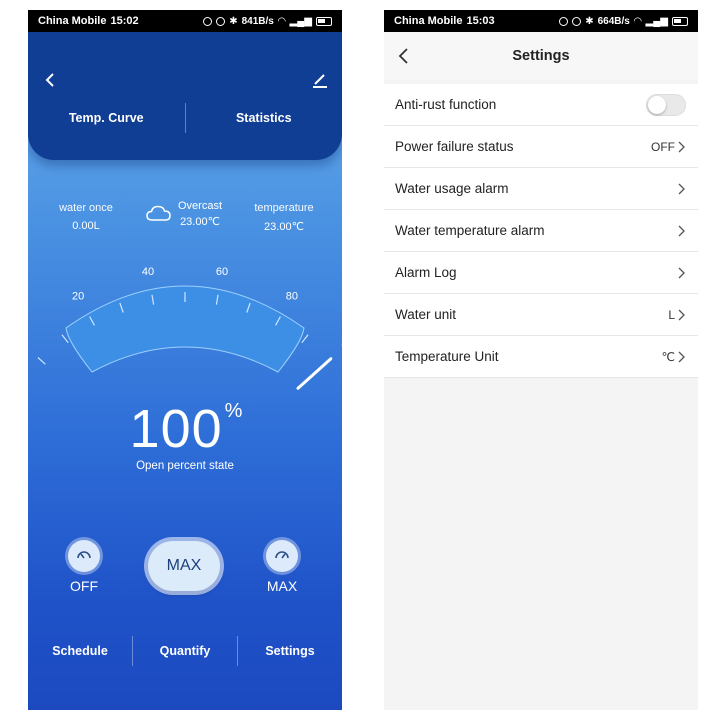 This screenshot has width=720, height=720. I want to click on settings-header: Settings, so click(541, 56).